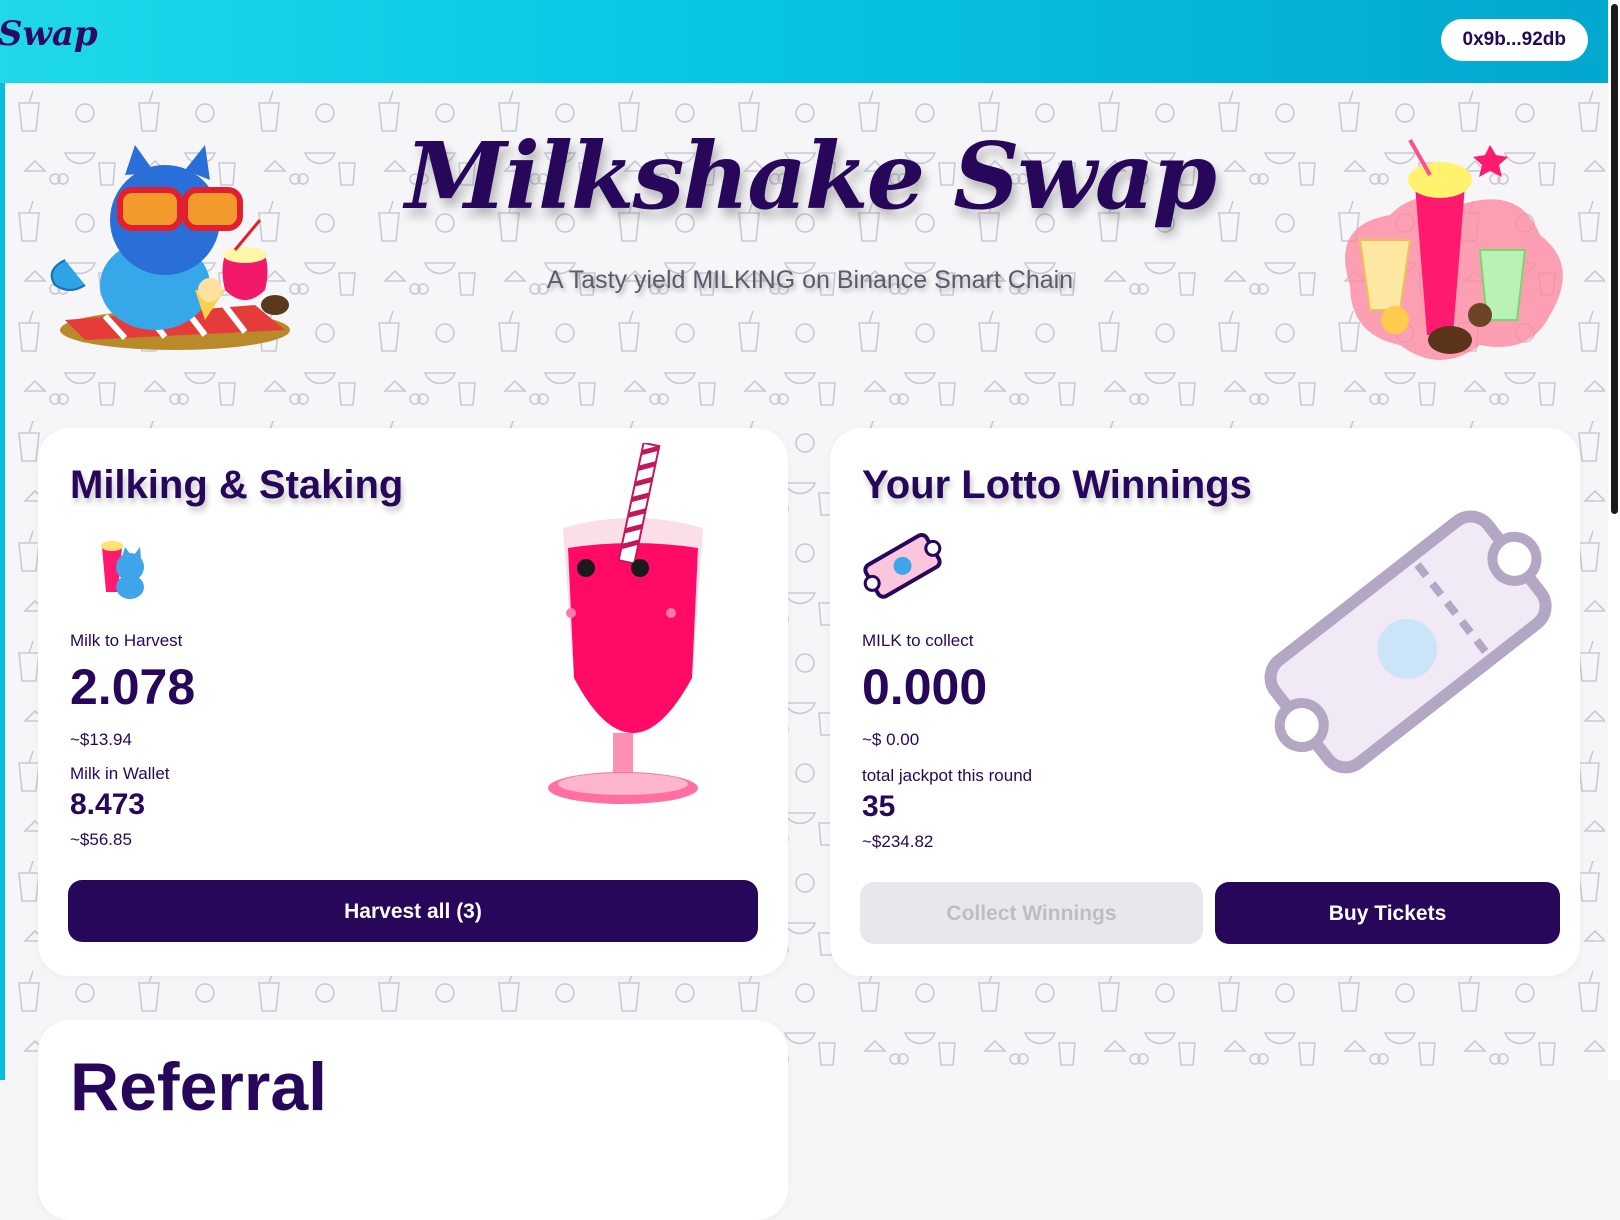 This screenshot has height=1220, width=1620. What do you see at coordinates (811, 176) in the screenshot?
I see `hero-title: Milkshake Swap` at bounding box center [811, 176].